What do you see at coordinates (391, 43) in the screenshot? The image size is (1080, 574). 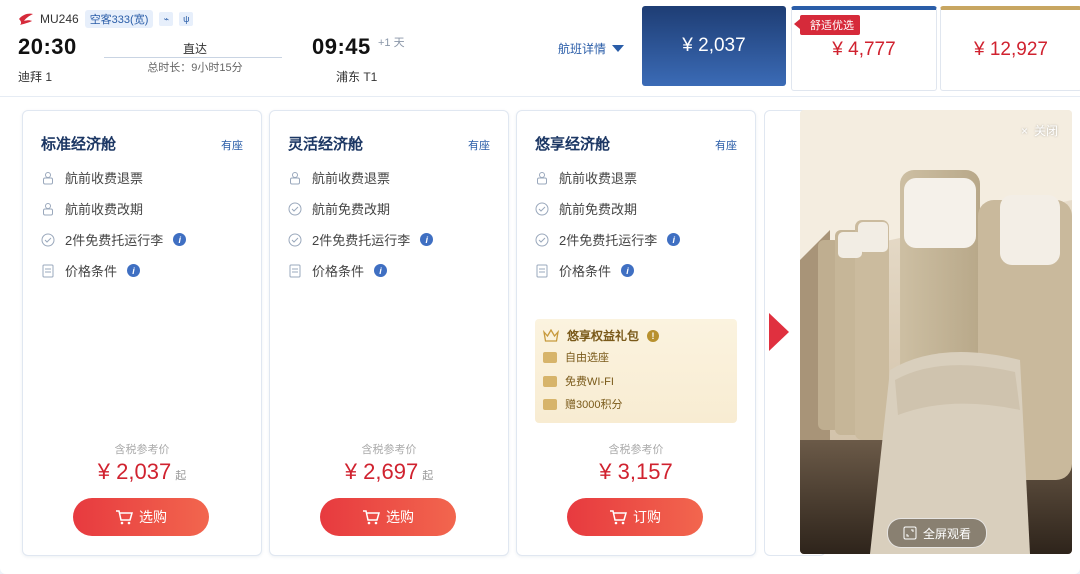 I see `plus-day: +1 天` at bounding box center [391, 43].